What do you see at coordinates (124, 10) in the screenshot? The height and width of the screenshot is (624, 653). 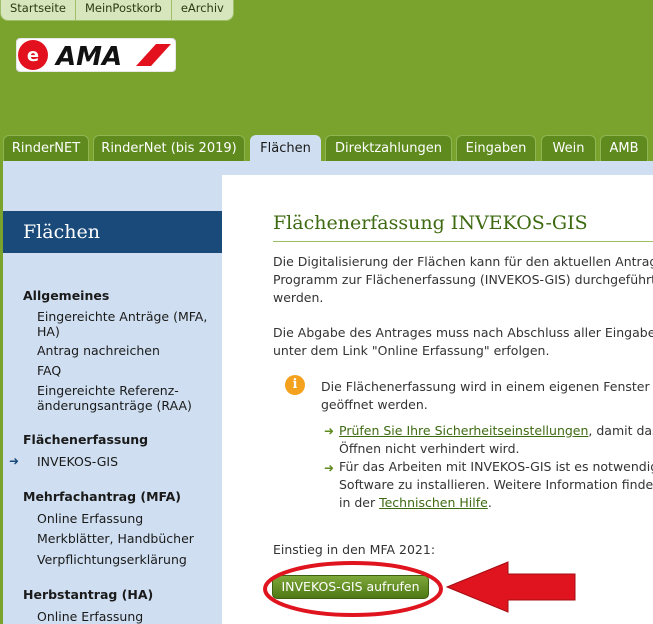 I see `top-nav-postkorb: MeinPostkorb` at bounding box center [124, 10].